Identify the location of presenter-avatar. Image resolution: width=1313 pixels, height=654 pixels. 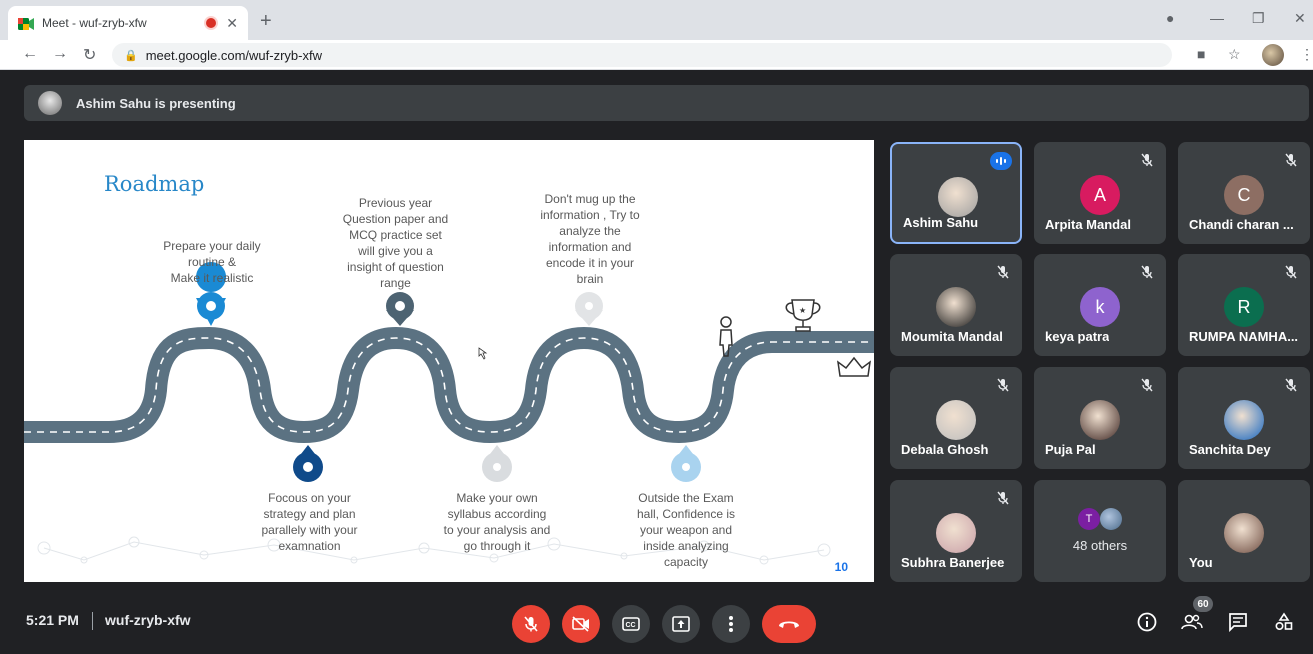
(50, 103).